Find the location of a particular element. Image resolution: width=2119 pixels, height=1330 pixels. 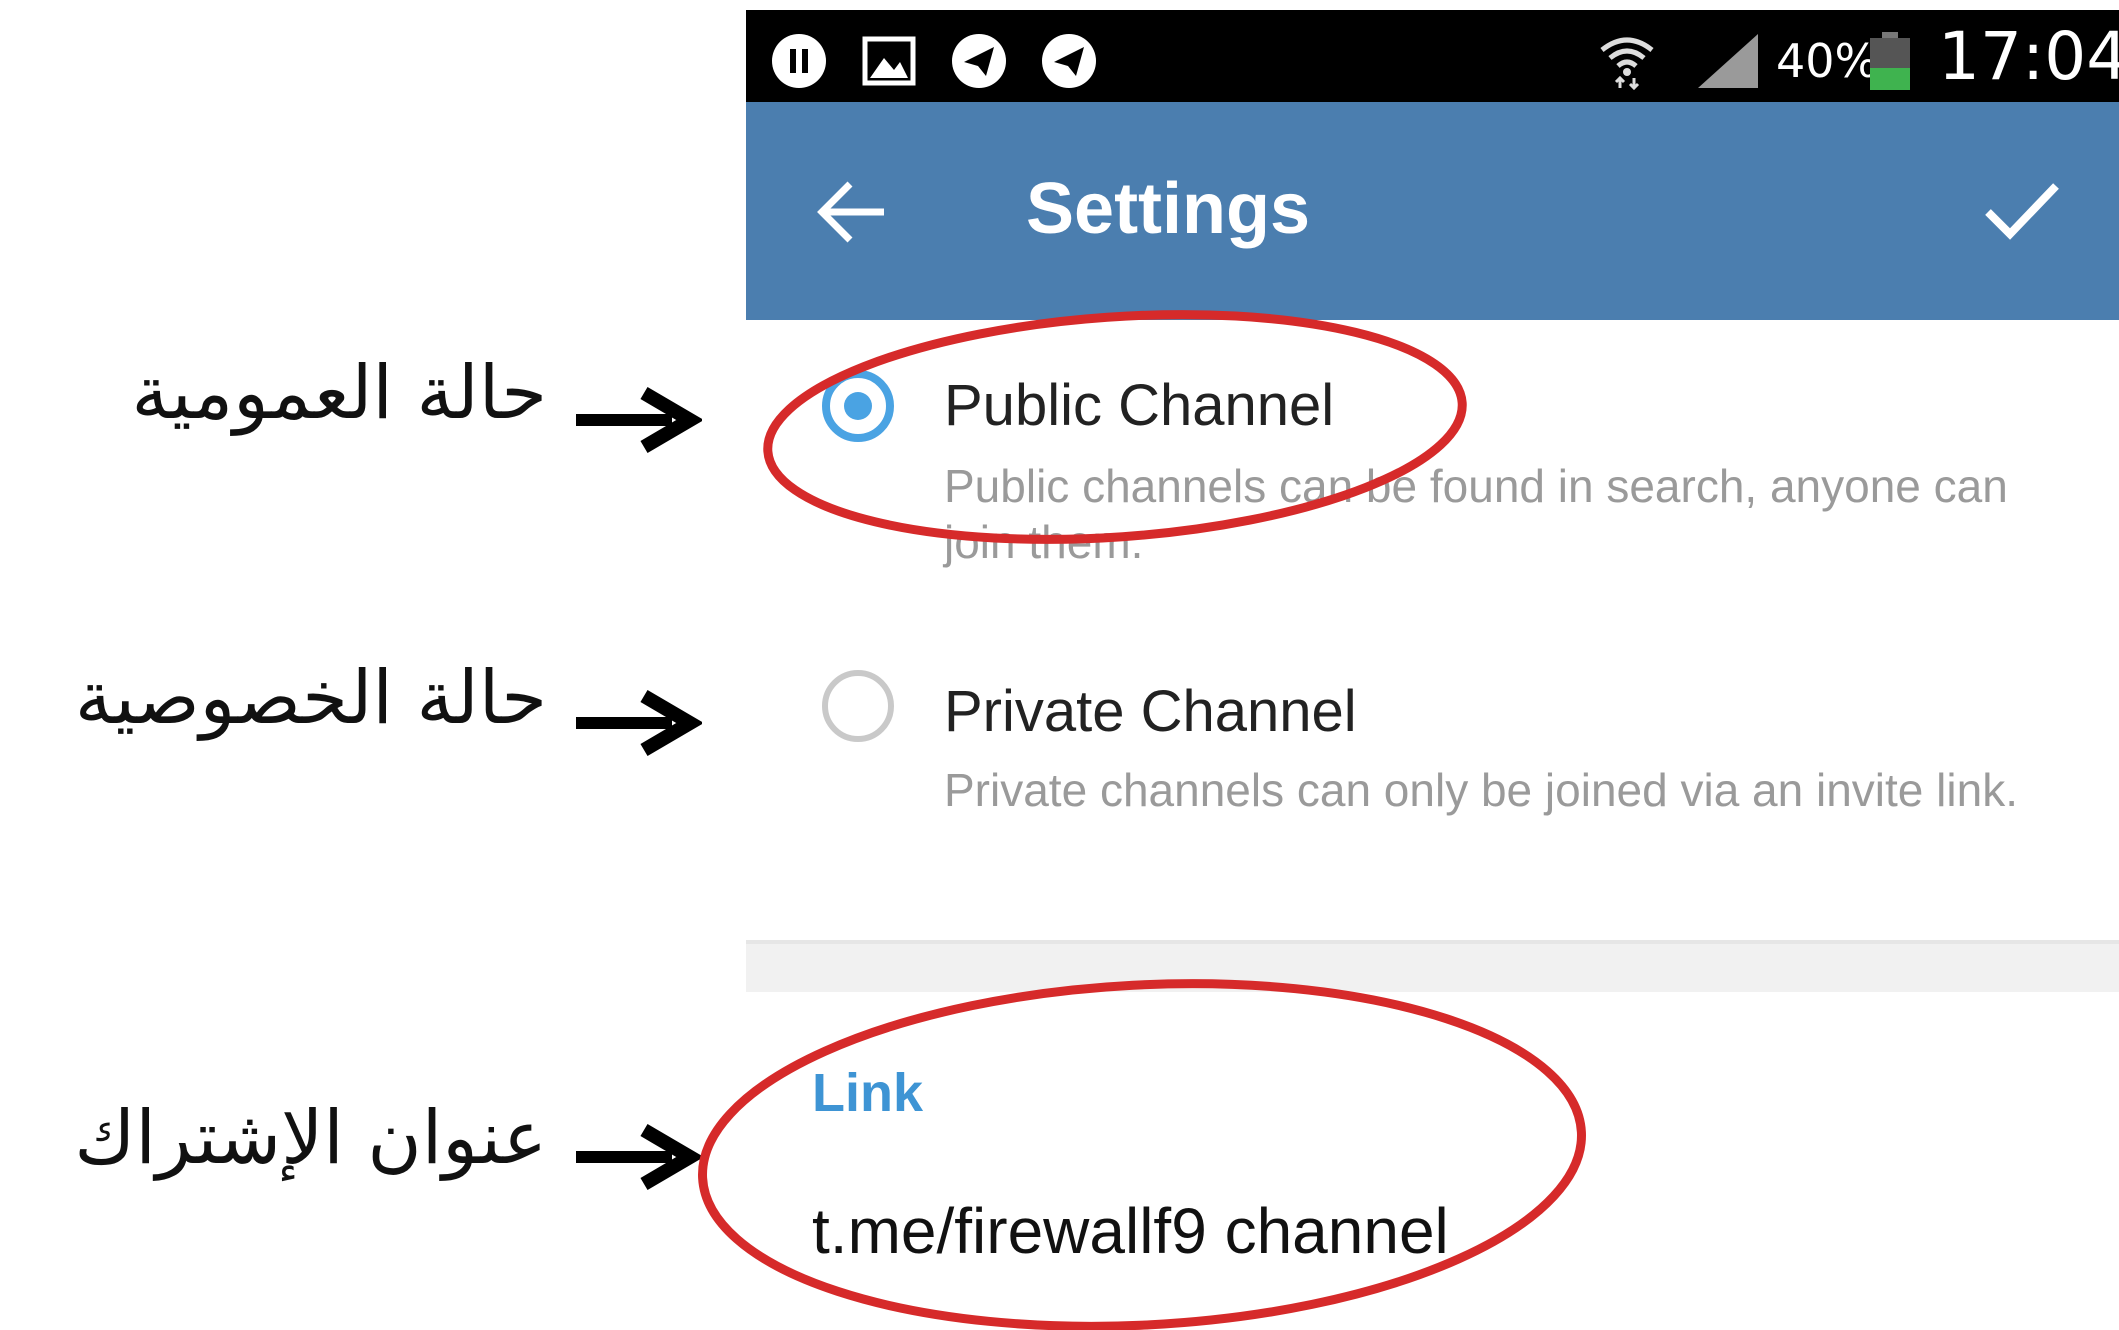

status-bar: 40% 17:04 is located at coordinates (1432, 56).